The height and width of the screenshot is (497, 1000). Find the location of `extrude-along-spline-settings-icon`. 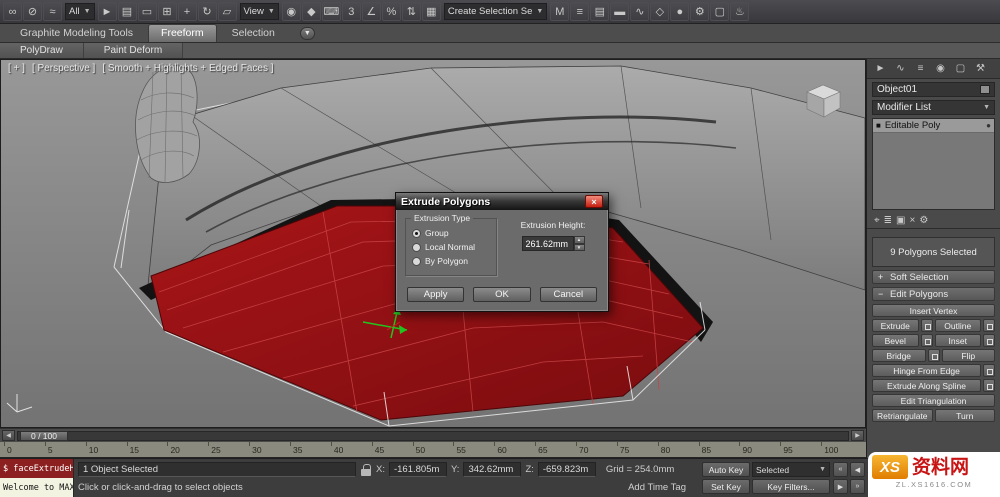

extrude-along-spline-settings-icon is located at coordinates (989, 385).